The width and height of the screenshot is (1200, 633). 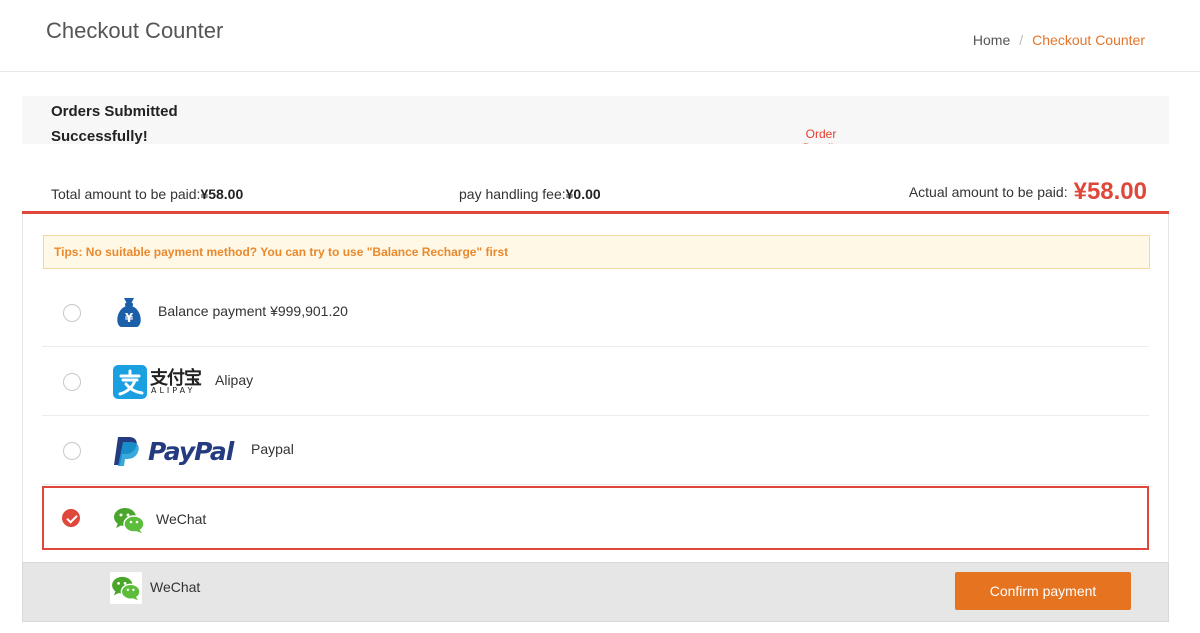 I want to click on paypal-mark-icon, so click(x=126, y=451).